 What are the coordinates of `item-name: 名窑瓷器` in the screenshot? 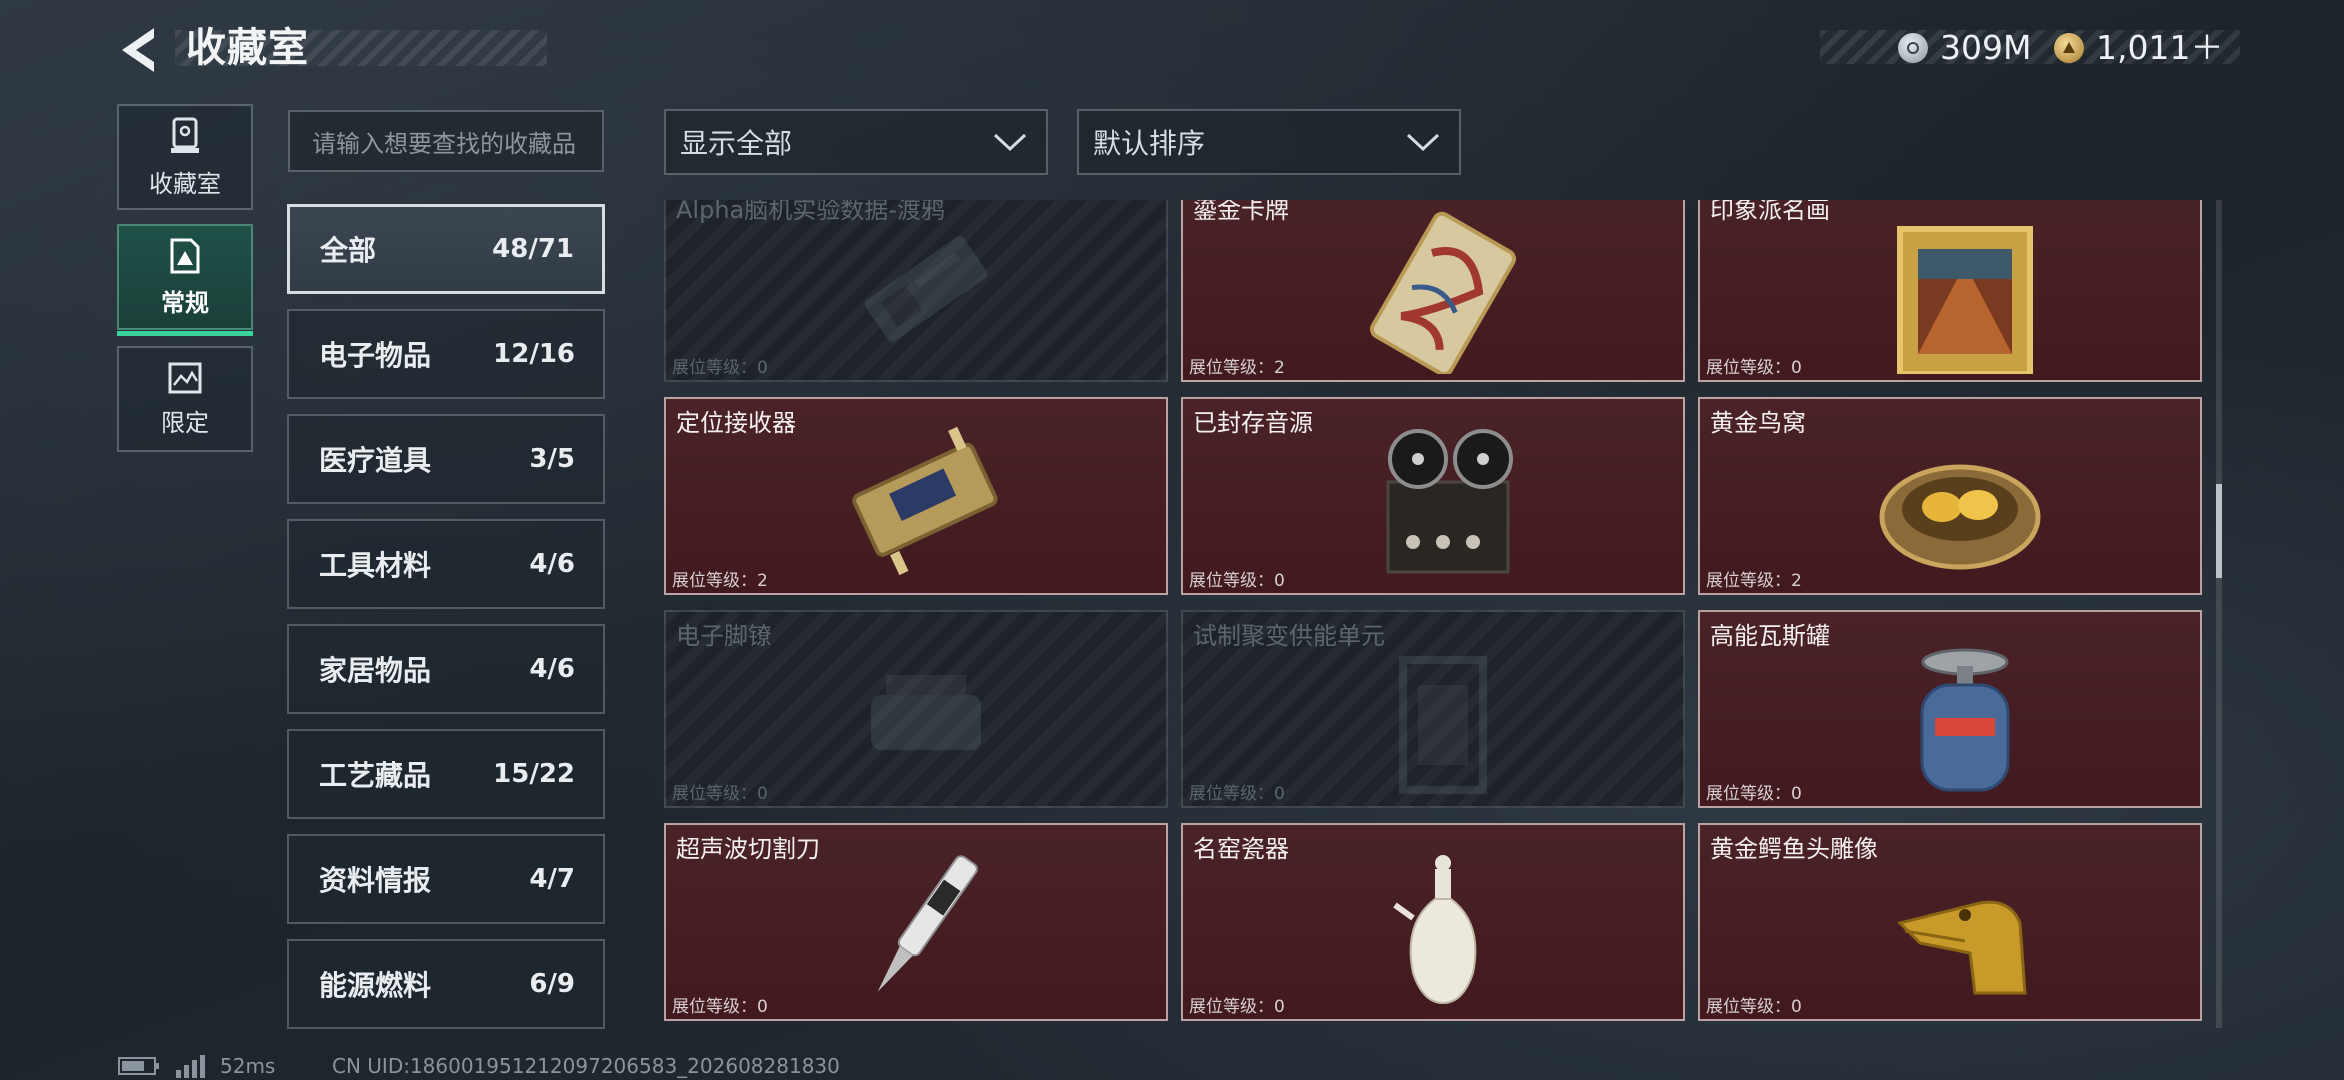 It's located at (1241, 849).